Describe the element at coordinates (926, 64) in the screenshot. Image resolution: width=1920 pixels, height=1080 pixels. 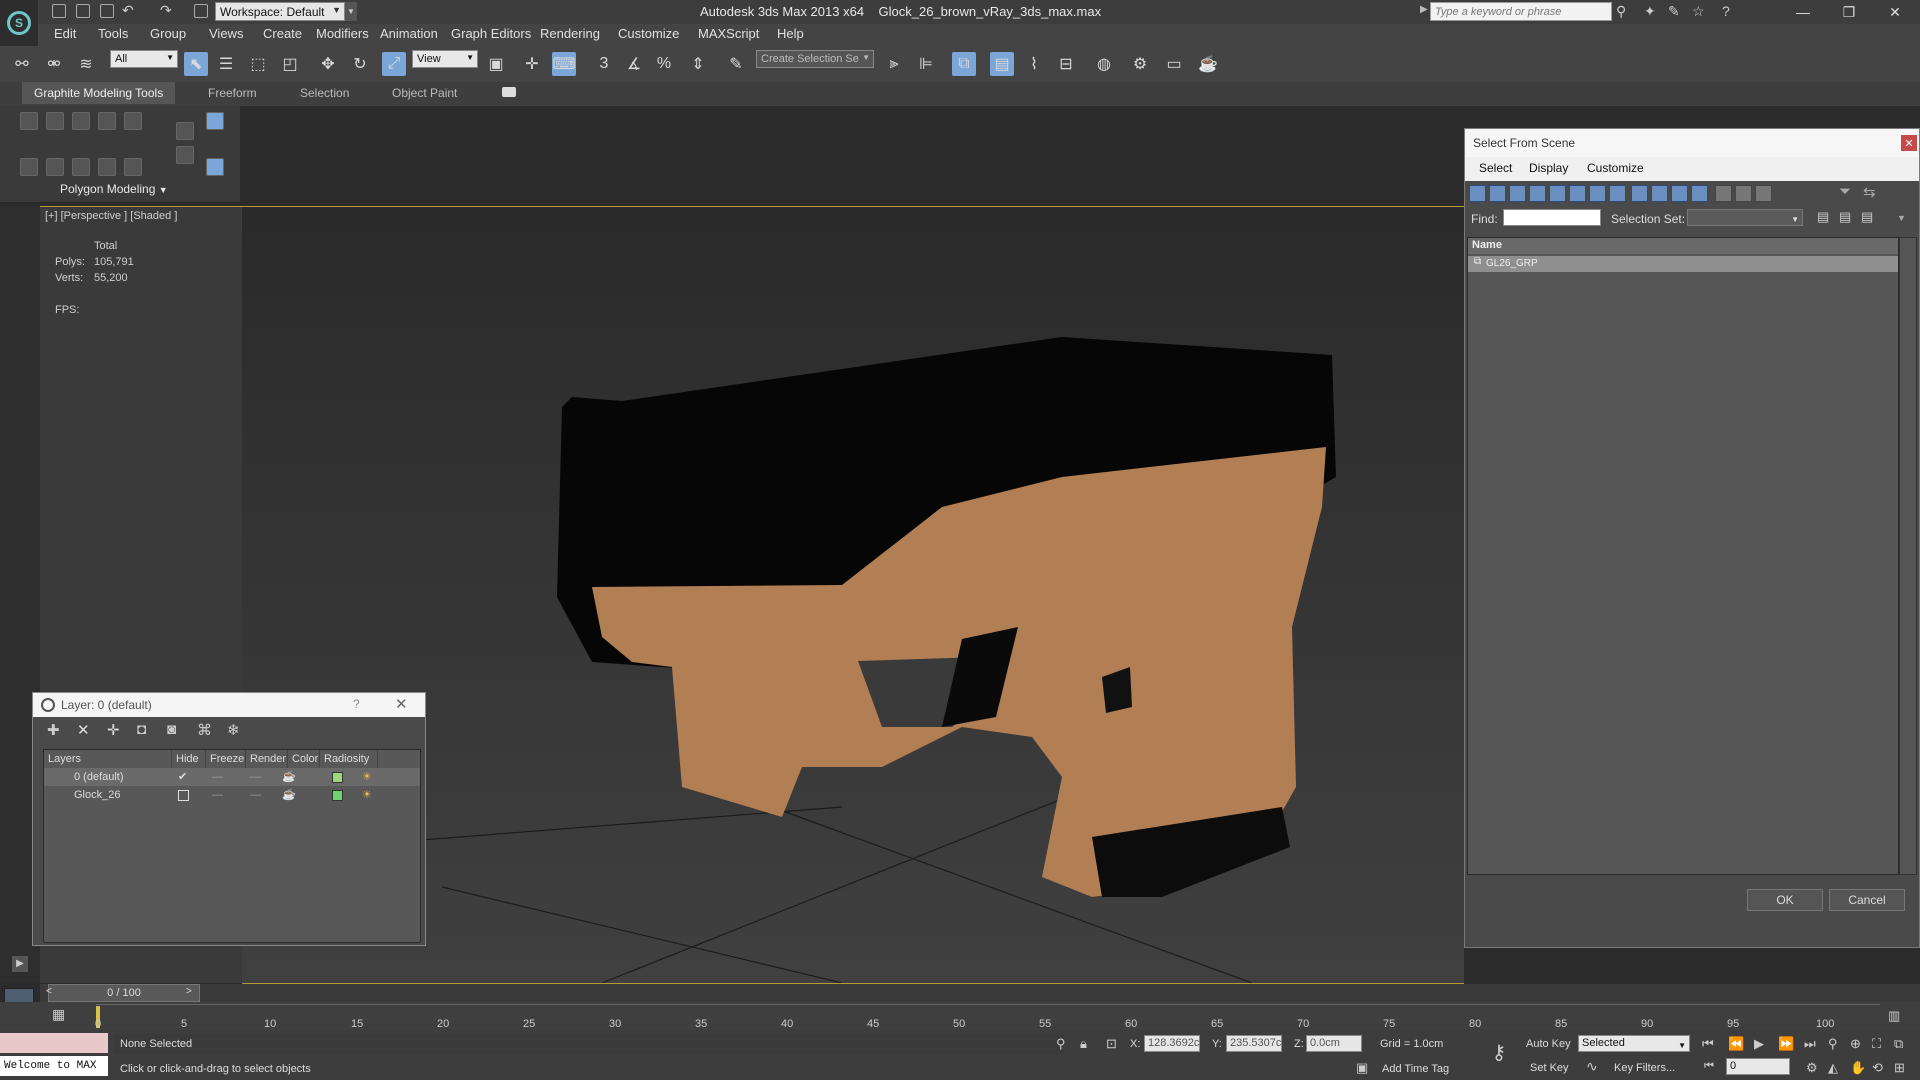
I see `align-icon: ⊫` at that location.